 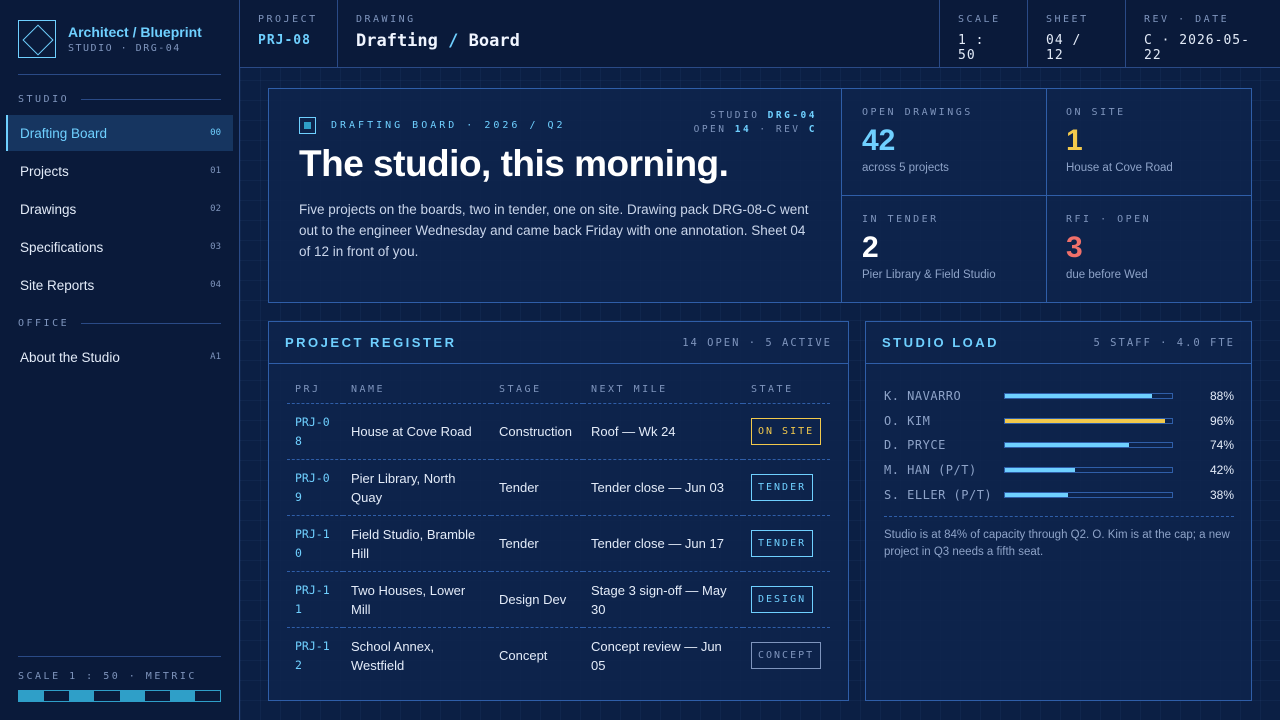 I want to click on sidebar-item-label: Projects, so click(x=44, y=171).